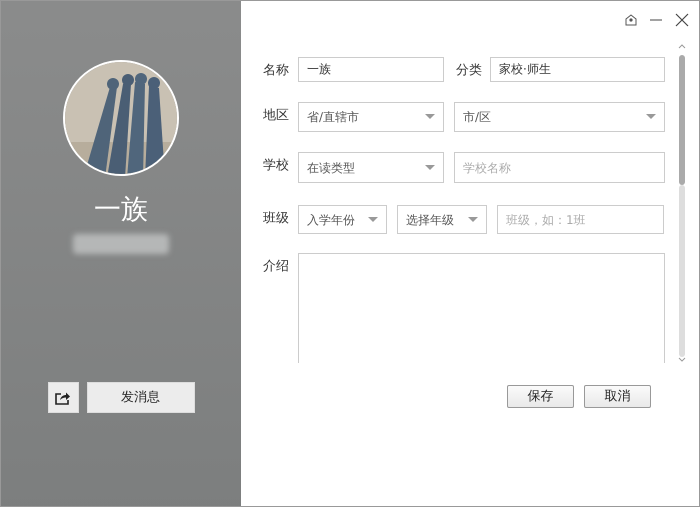 The image size is (700, 507). I want to click on dropdown: 入学年份, so click(342, 219).